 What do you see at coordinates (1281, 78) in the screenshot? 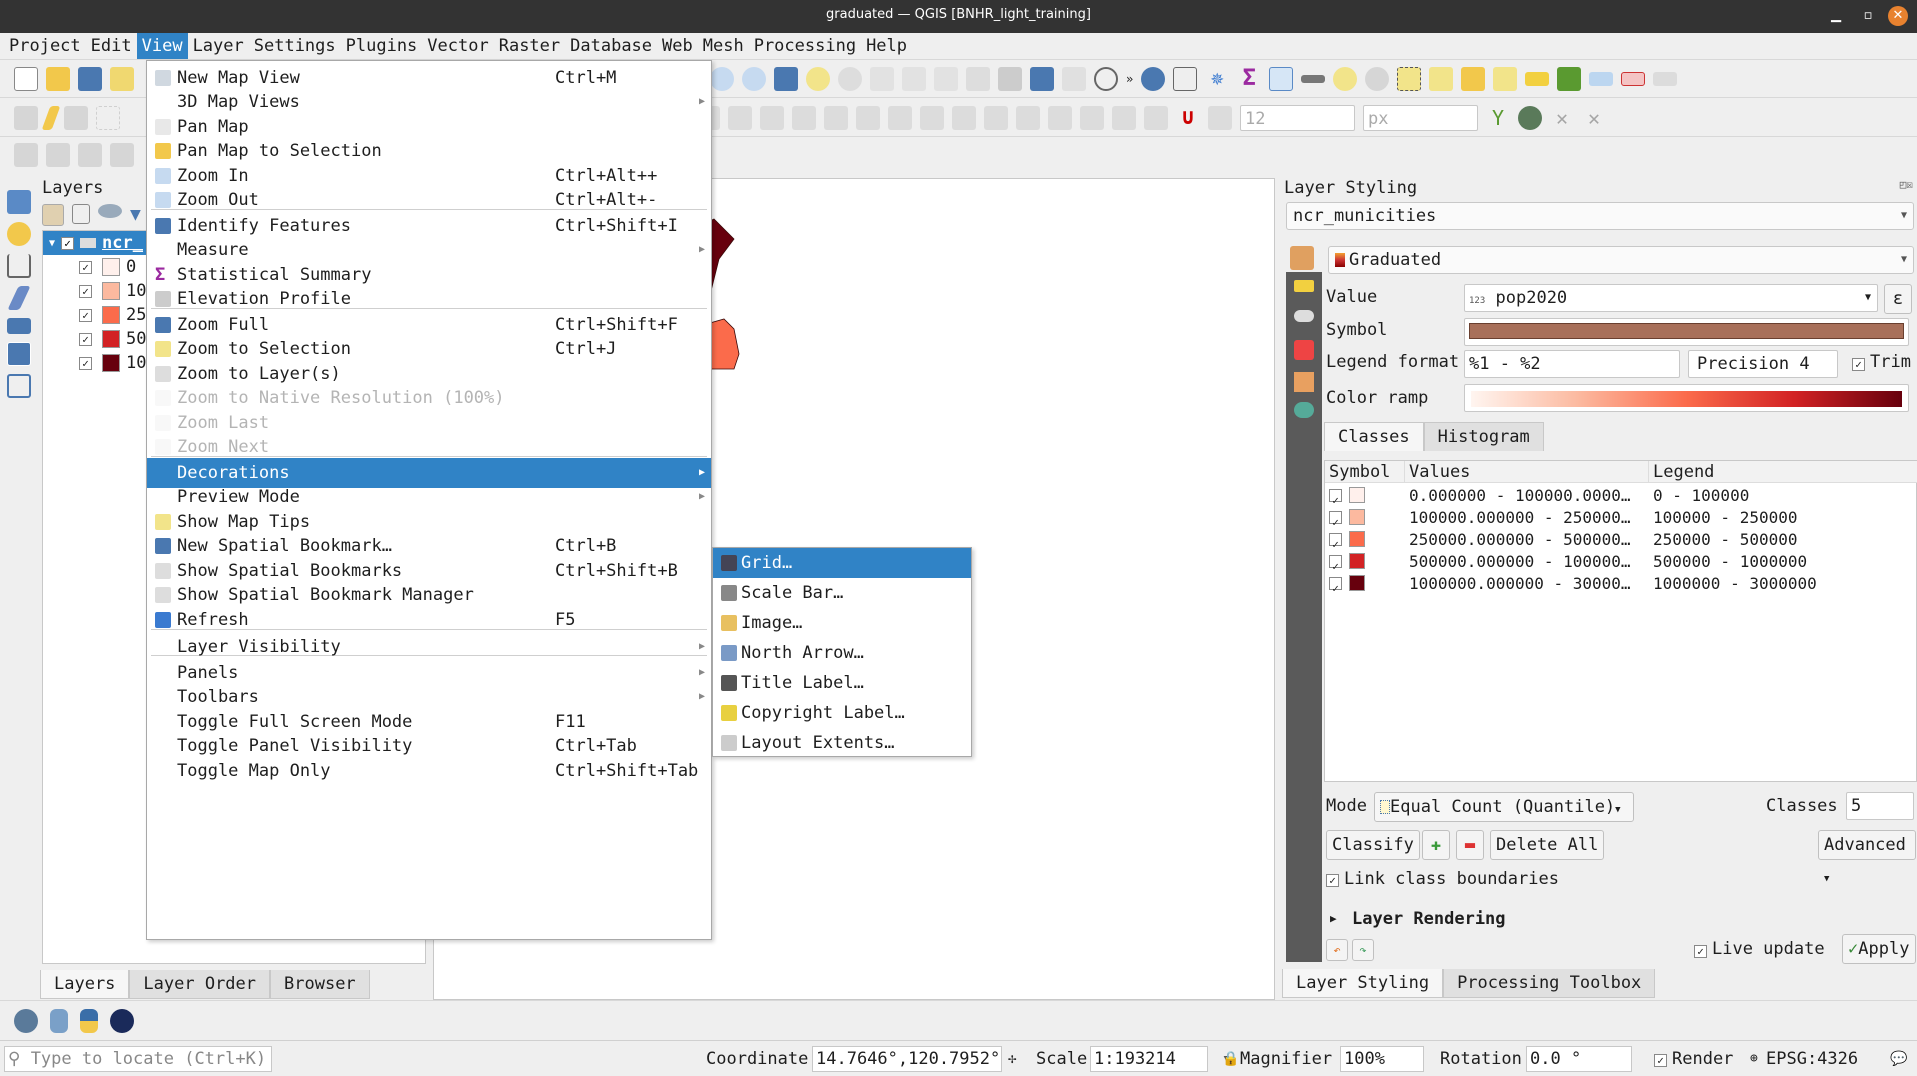
I see `open-table-icon` at bounding box center [1281, 78].